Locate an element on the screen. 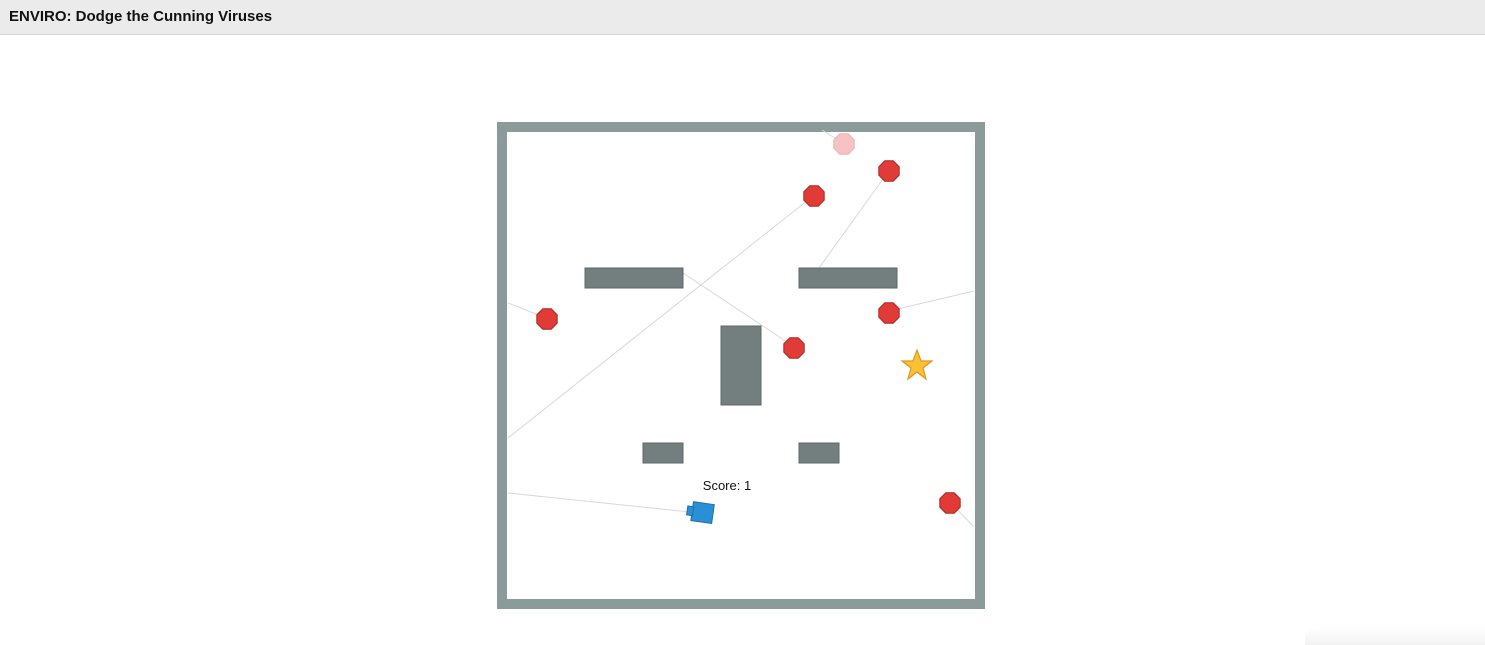 This screenshot has height=645, width=1485. player-agent is located at coordinates (700, 513).